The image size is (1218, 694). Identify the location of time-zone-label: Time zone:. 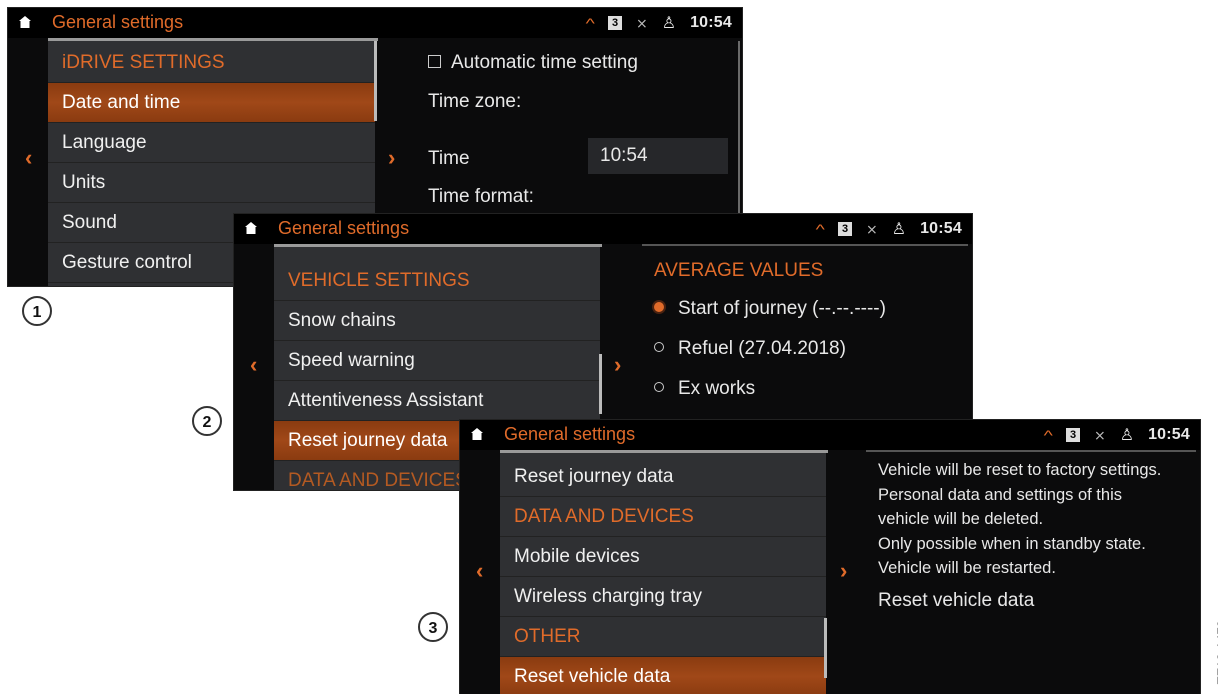
(475, 101).